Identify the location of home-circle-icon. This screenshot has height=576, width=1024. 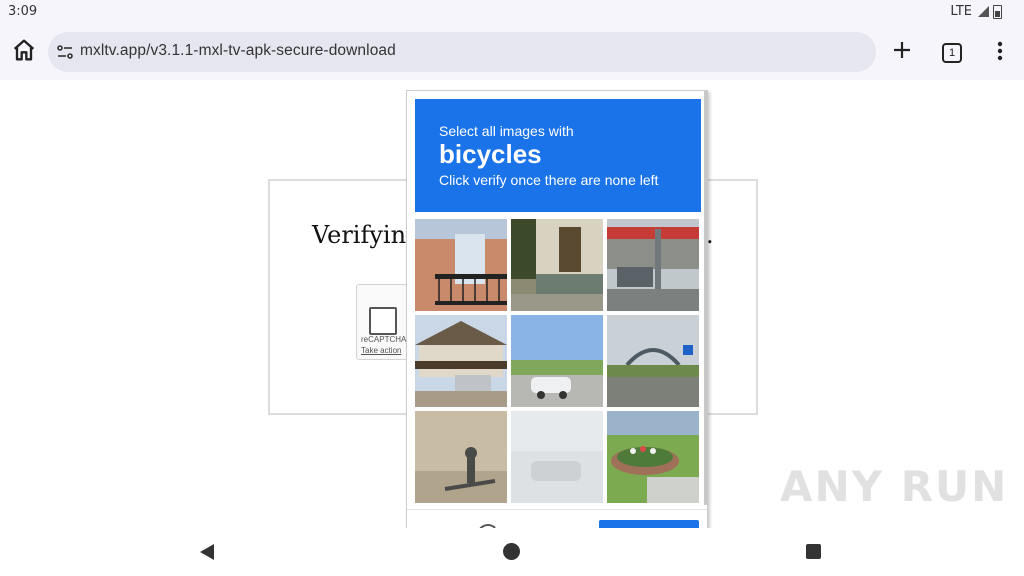
(511, 551).